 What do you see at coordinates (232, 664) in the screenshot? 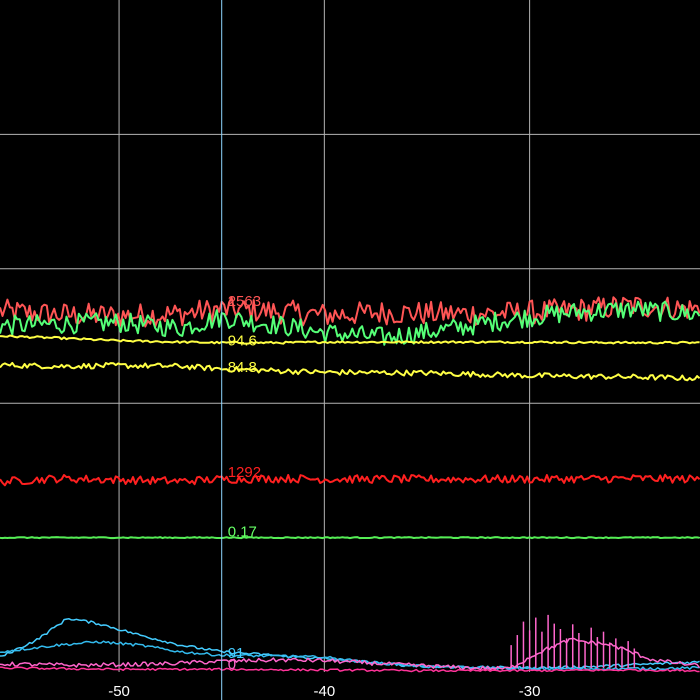
I see `cursor-value-pink: 0` at bounding box center [232, 664].